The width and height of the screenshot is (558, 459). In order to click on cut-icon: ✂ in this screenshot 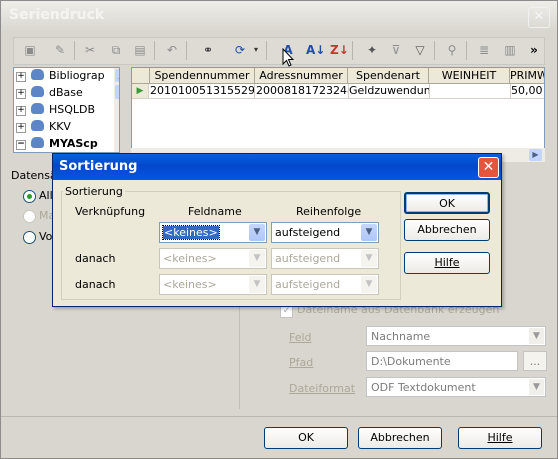, I will do `click(90, 50)`.